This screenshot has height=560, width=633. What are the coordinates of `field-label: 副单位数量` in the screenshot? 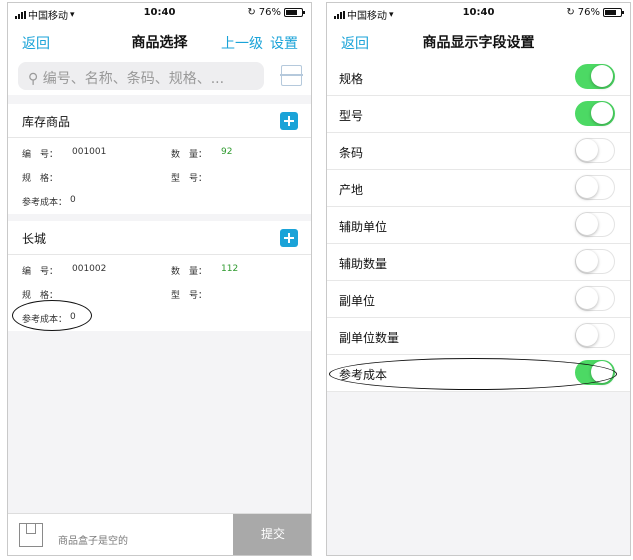 It's located at (369, 338).